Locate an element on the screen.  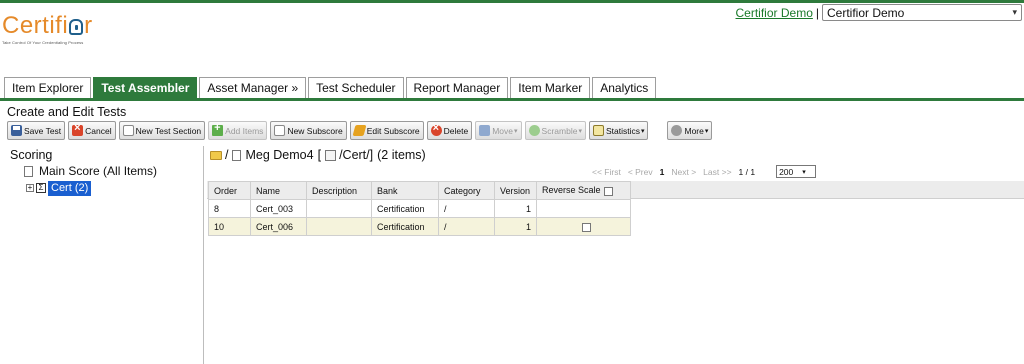
edit-subscore-label: Edit Subscore is located at coordinates (393, 130).